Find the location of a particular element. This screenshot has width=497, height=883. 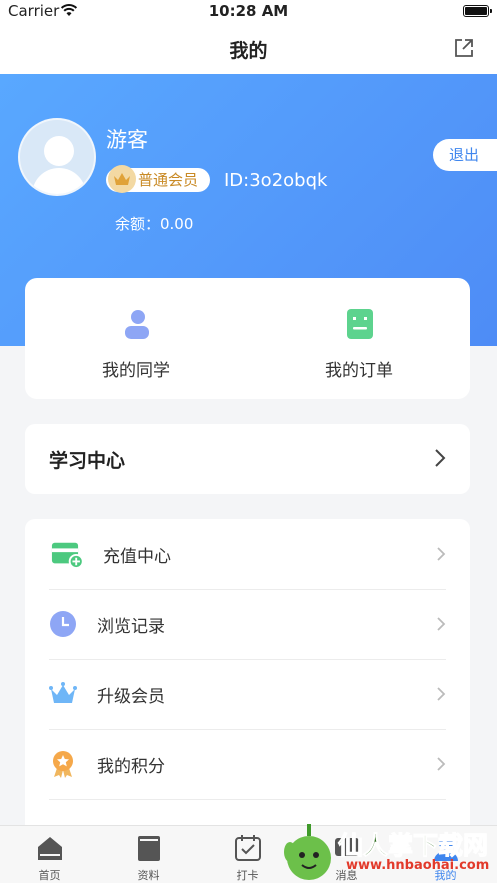

username: 游客 is located at coordinates (127, 140).